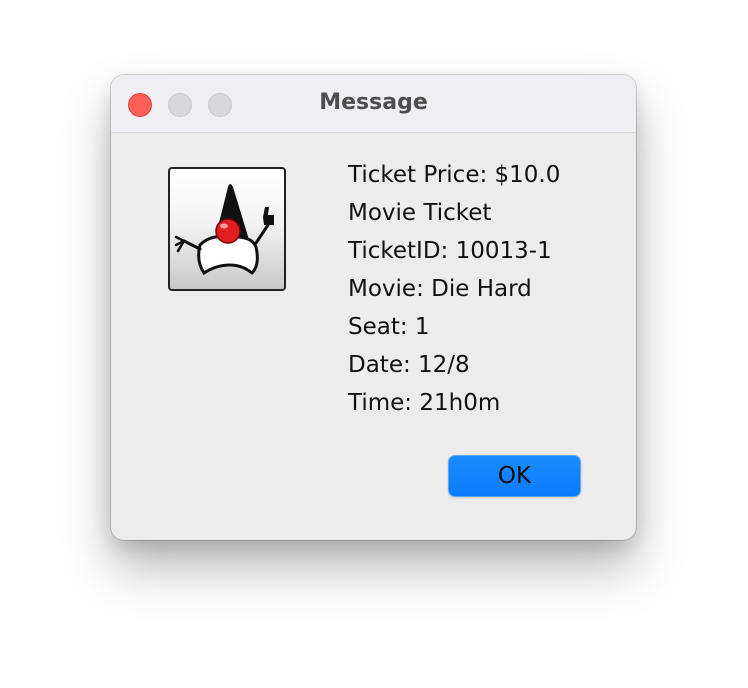 Image resolution: width=748 pixels, height=688 pixels. I want to click on ticket-id-line: TicketID: 10013-1, so click(450, 251).